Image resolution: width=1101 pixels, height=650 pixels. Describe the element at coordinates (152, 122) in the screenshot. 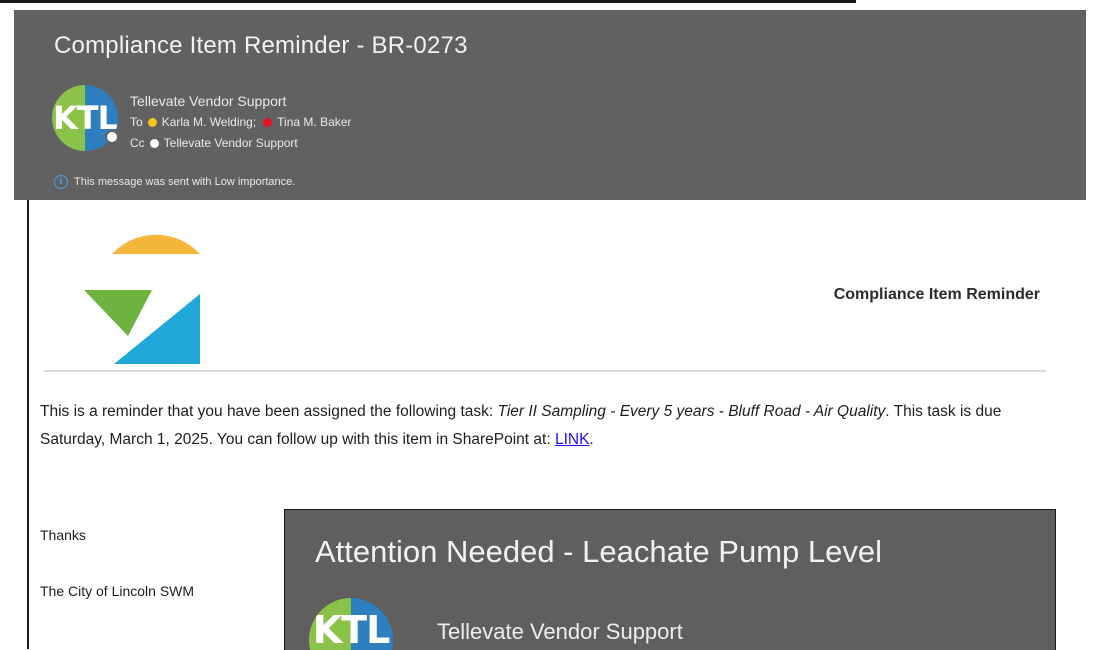

I see `presence-away-icon` at that location.